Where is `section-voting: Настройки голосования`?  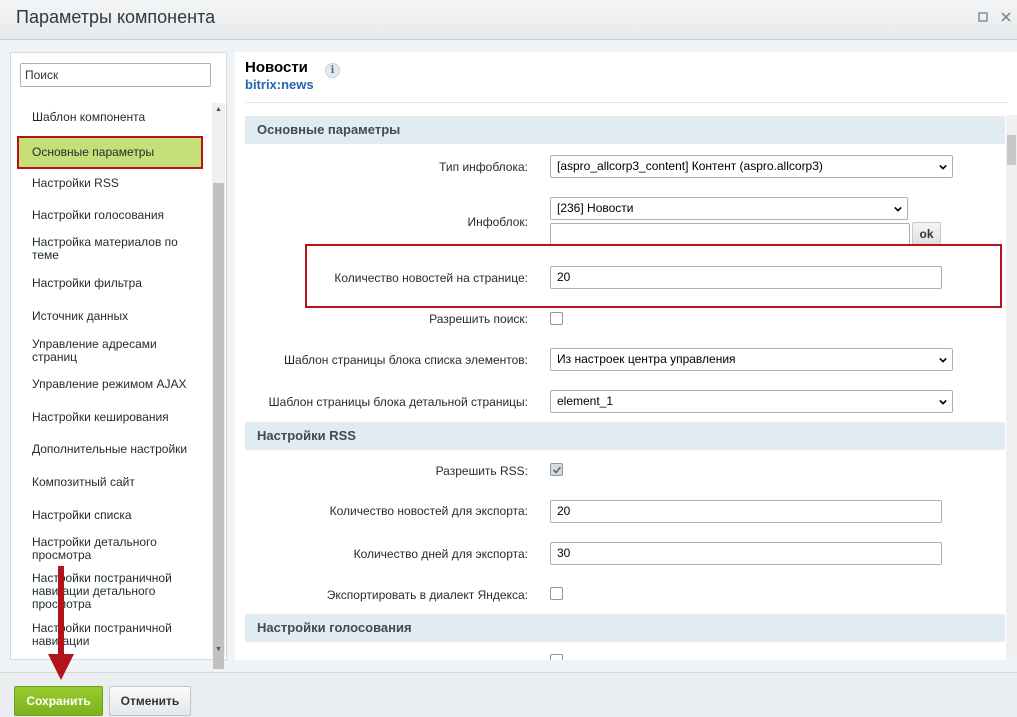 section-voting: Настройки голосования is located at coordinates (625, 628).